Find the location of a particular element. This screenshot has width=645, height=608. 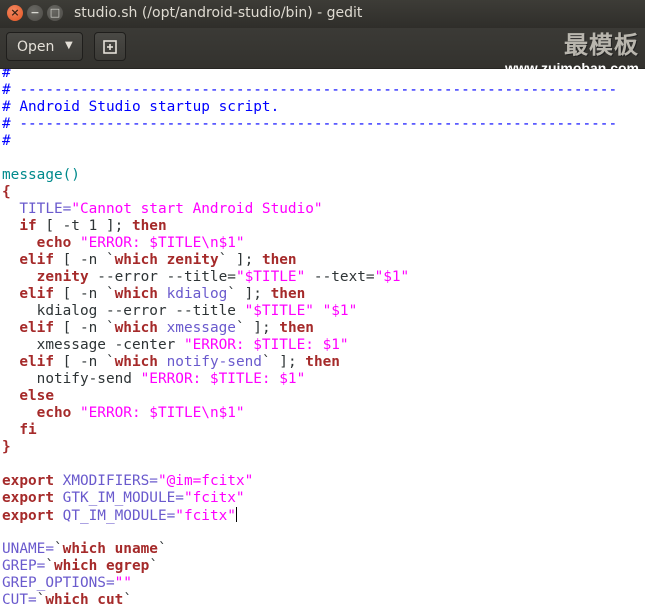

code-line: elif [ -n `which xmessage` ]; then is located at coordinates (309, 328).